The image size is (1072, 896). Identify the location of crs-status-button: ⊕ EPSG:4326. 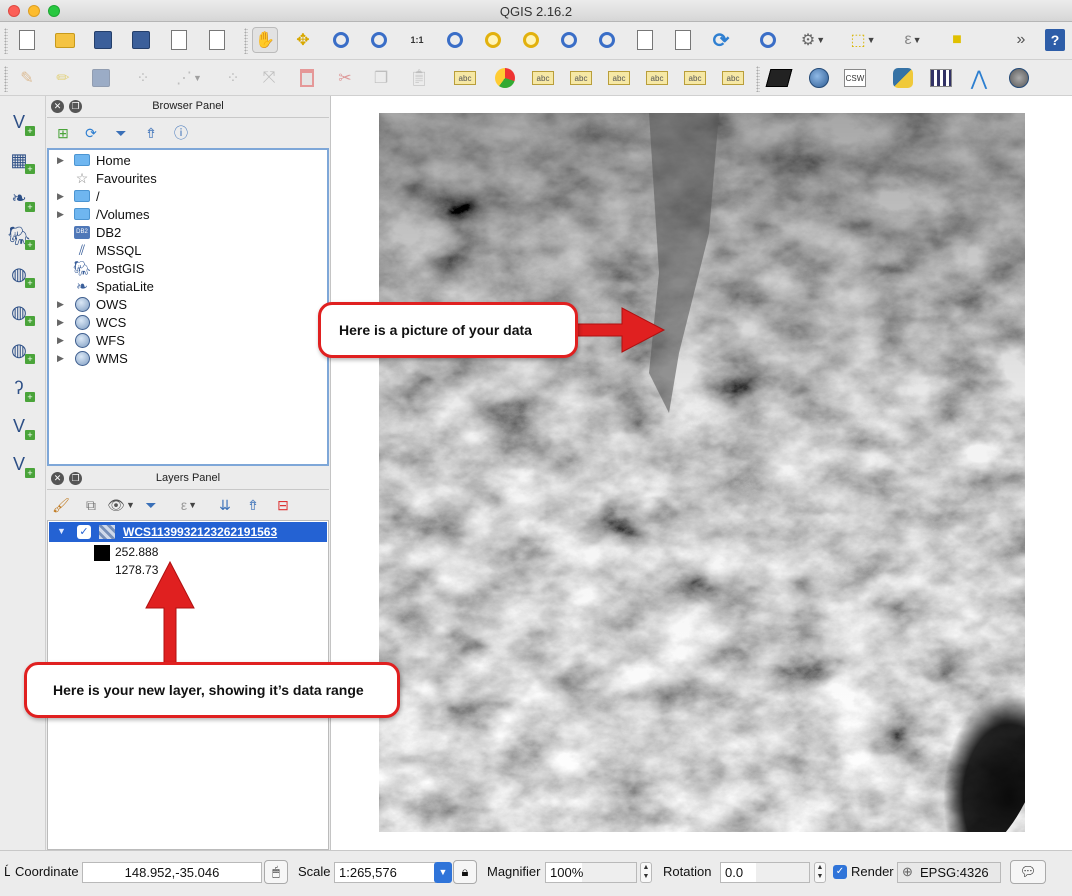
(949, 872).